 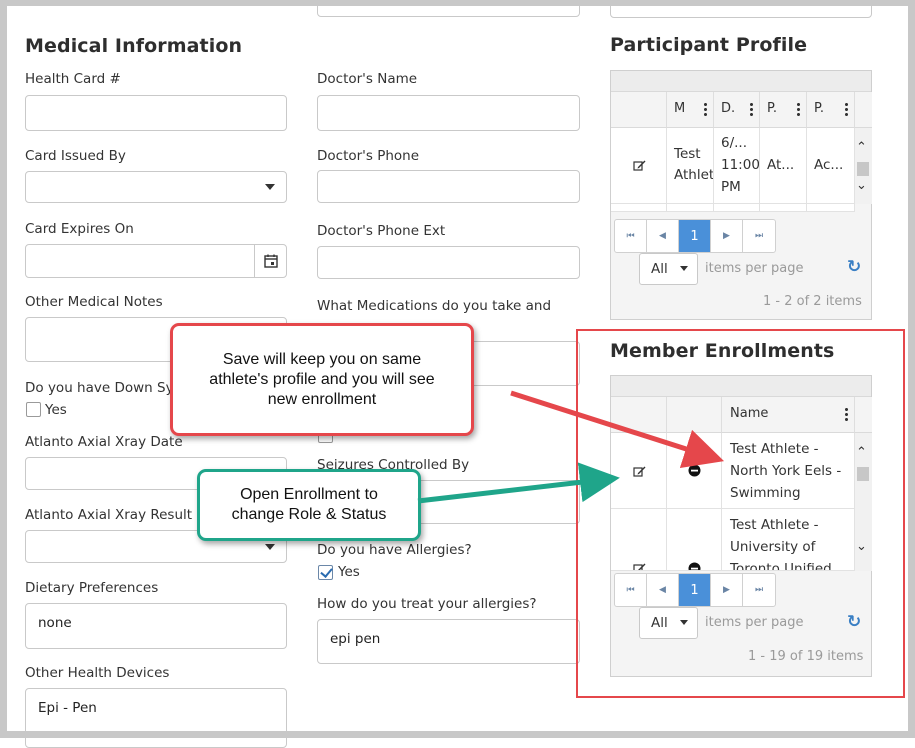 I want to click on doctor-phone-label: Doctor's Phone, so click(x=368, y=156).